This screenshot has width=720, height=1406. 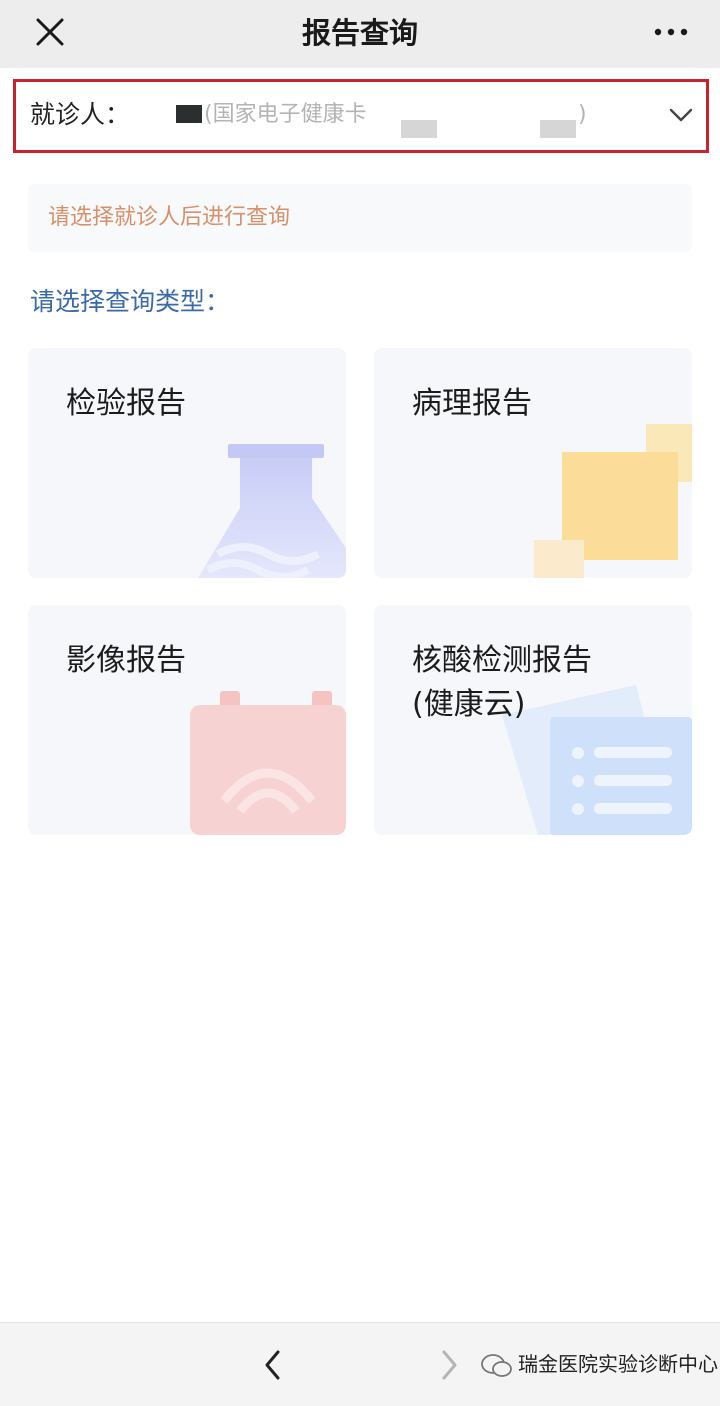 What do you see at coordinates (126, 660) in the screenshot?
I see `card-title: 影像报告` at bounding box center [126, 660].